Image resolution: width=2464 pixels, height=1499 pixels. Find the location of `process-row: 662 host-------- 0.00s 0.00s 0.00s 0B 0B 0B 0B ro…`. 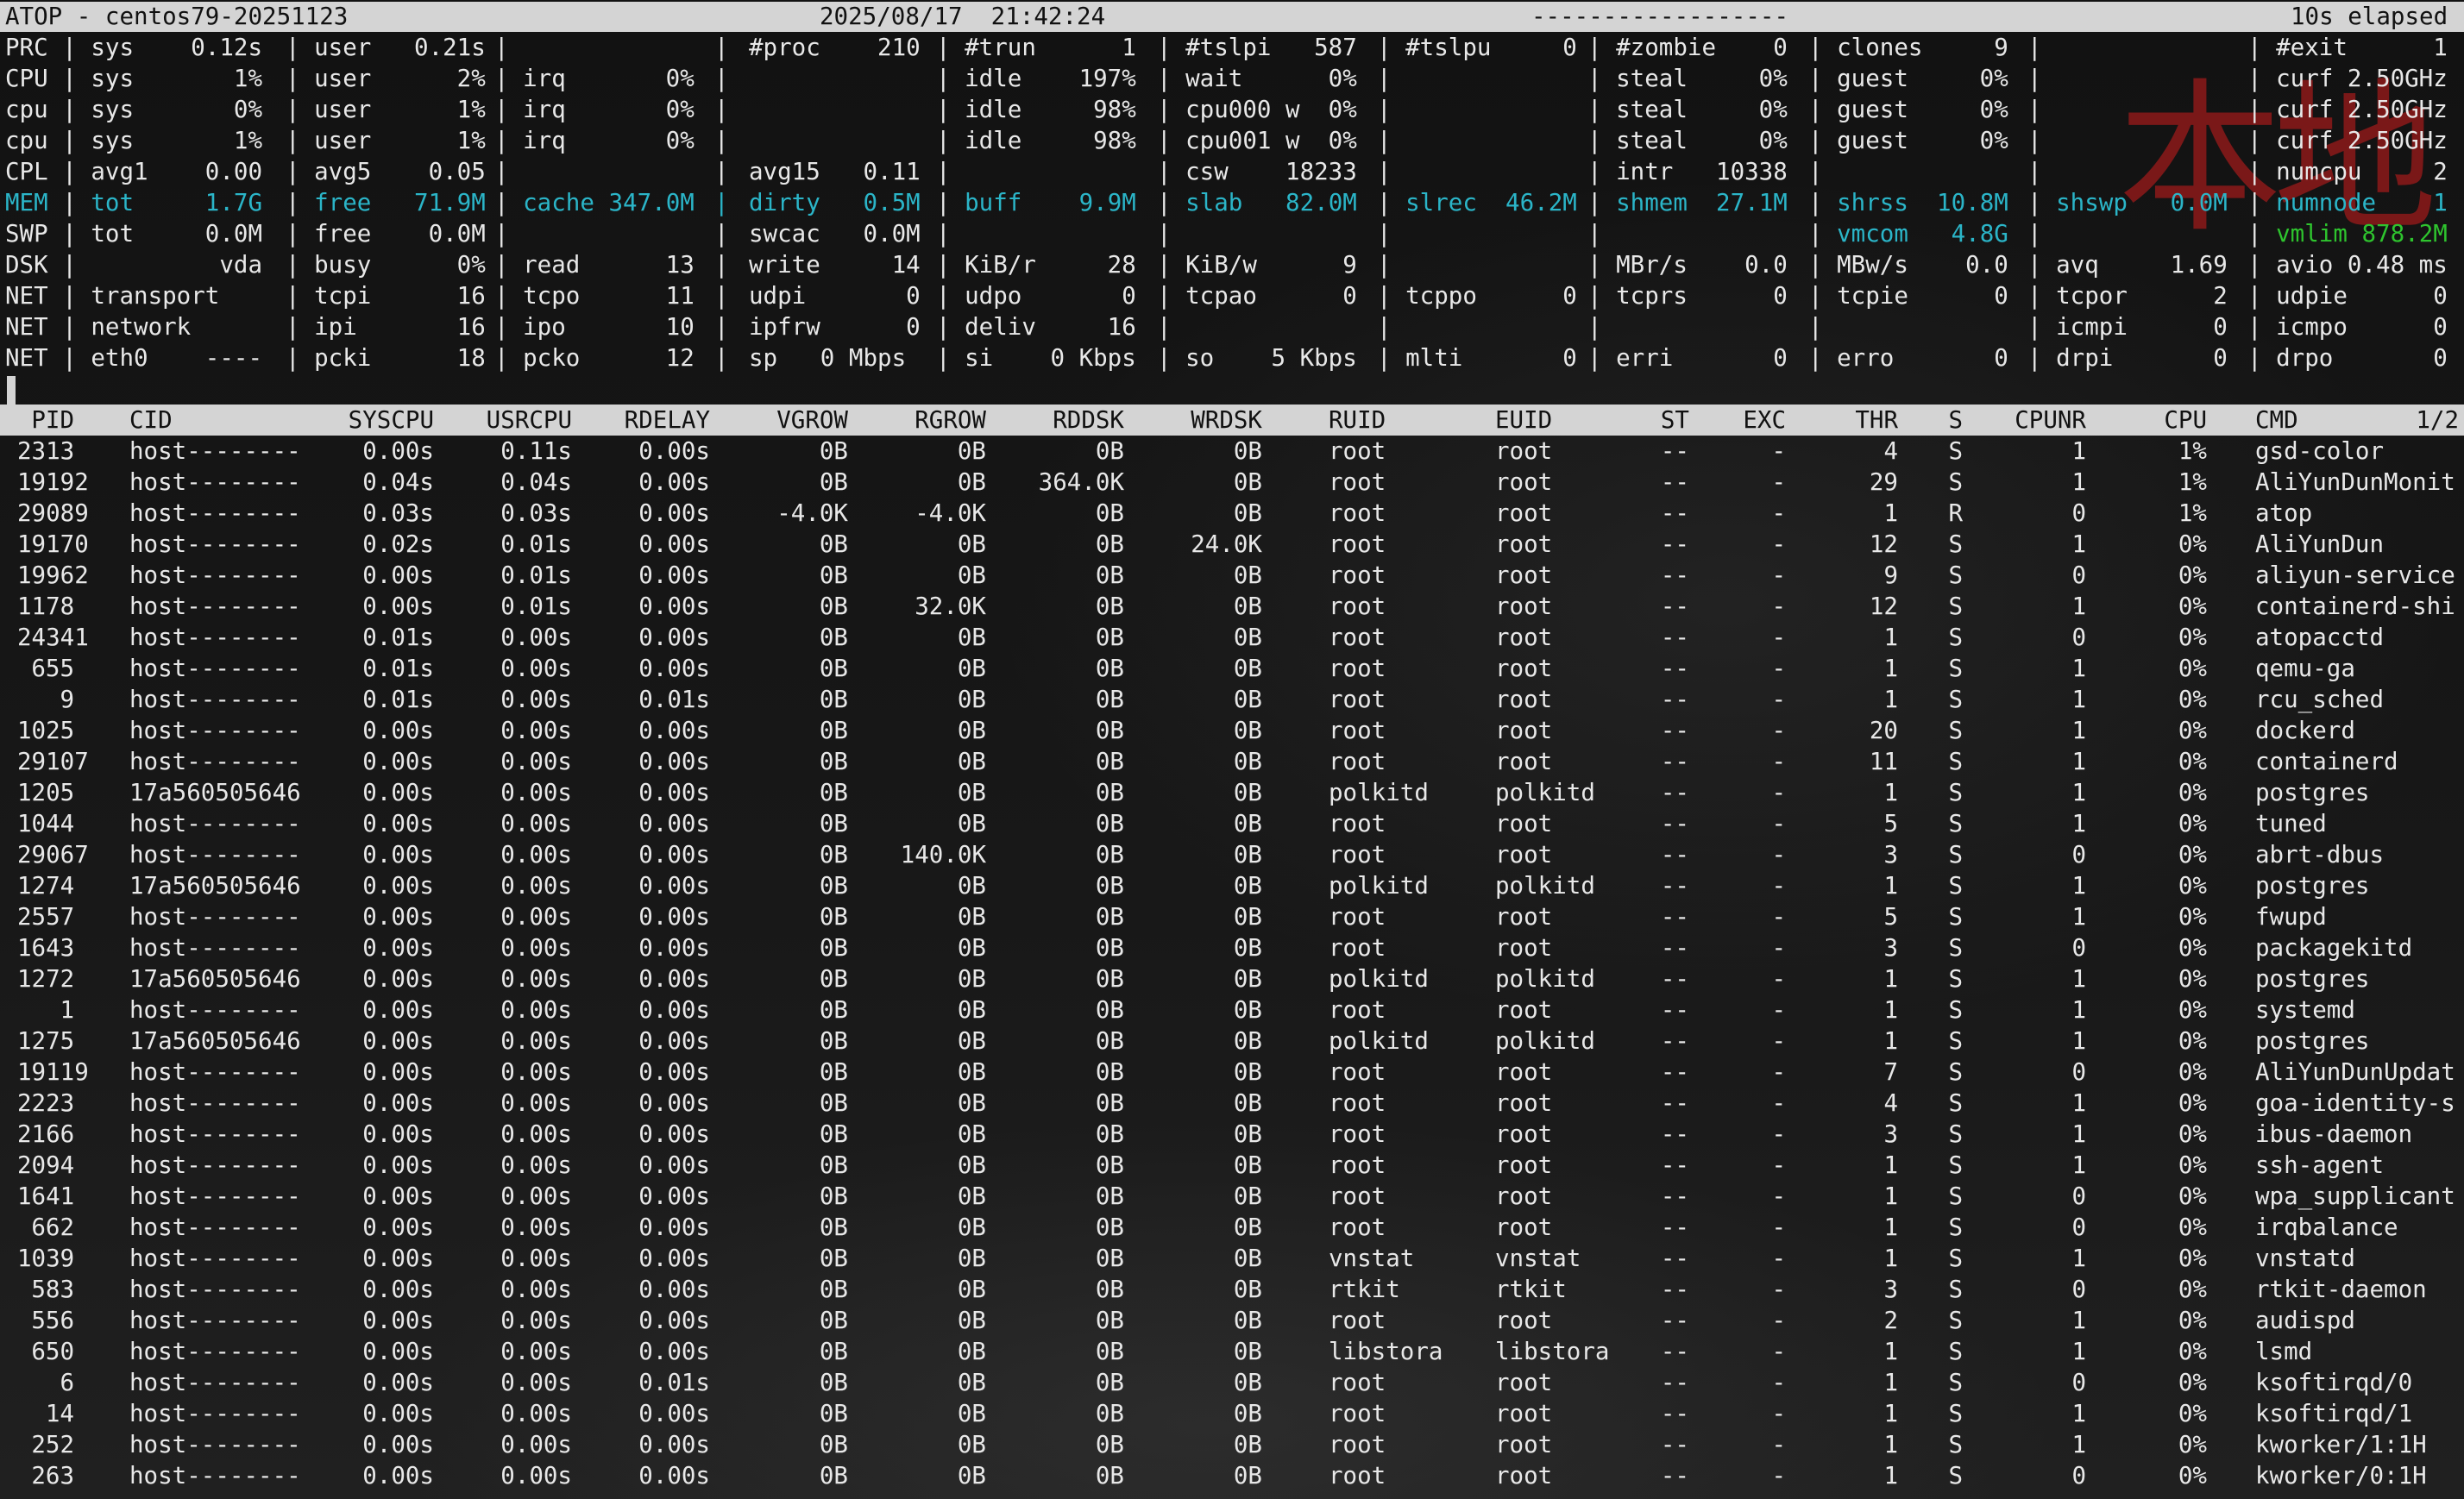

process-row: 662 host-------- 0.00s 0.00s 0.00s 0B 0B 0B 0B ro… is located at coordinates (1232, 1227).